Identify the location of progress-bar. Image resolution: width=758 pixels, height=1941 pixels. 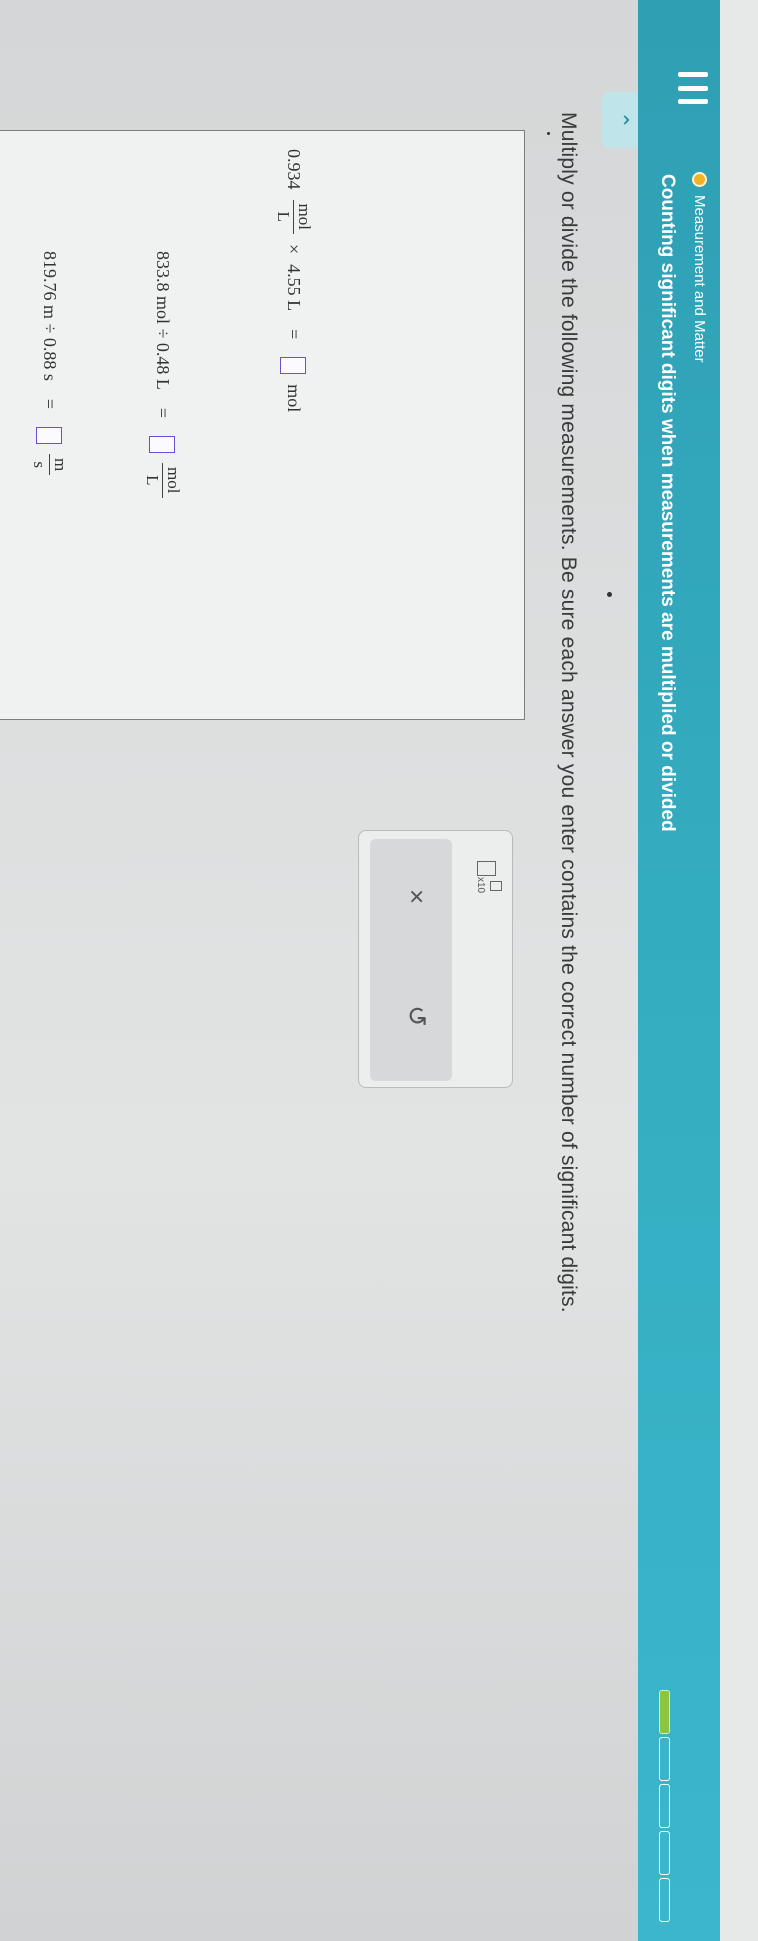
(664, 1806).